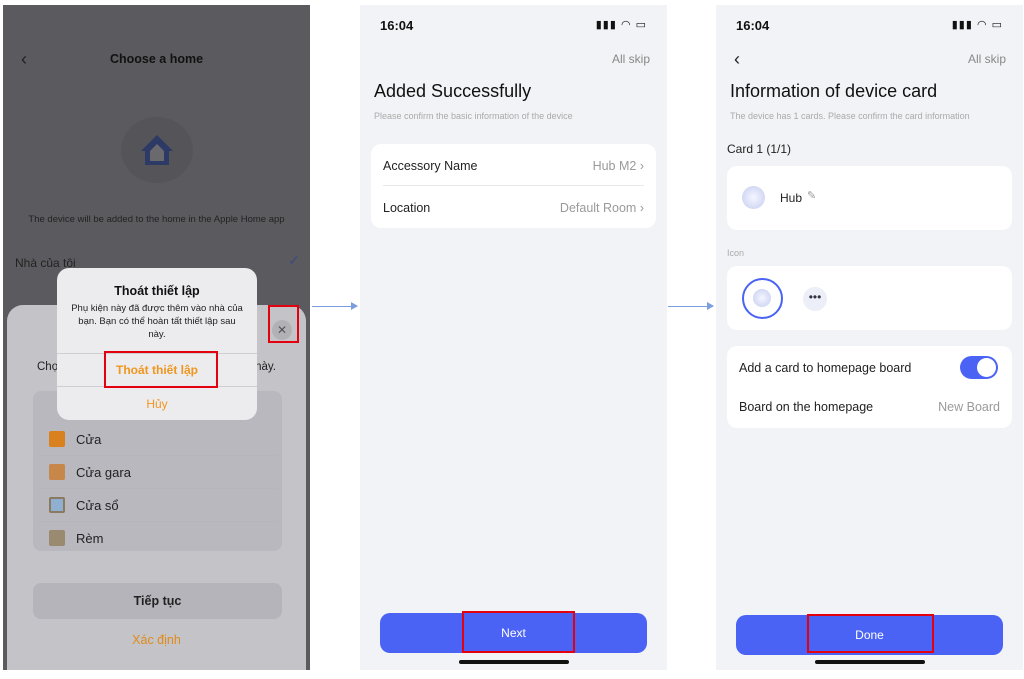 This screenshot has width=1024, height=679. Describe the element at coordinates (430, 166) in the screenshot. I see `row-label: Accessory Name` at that location.